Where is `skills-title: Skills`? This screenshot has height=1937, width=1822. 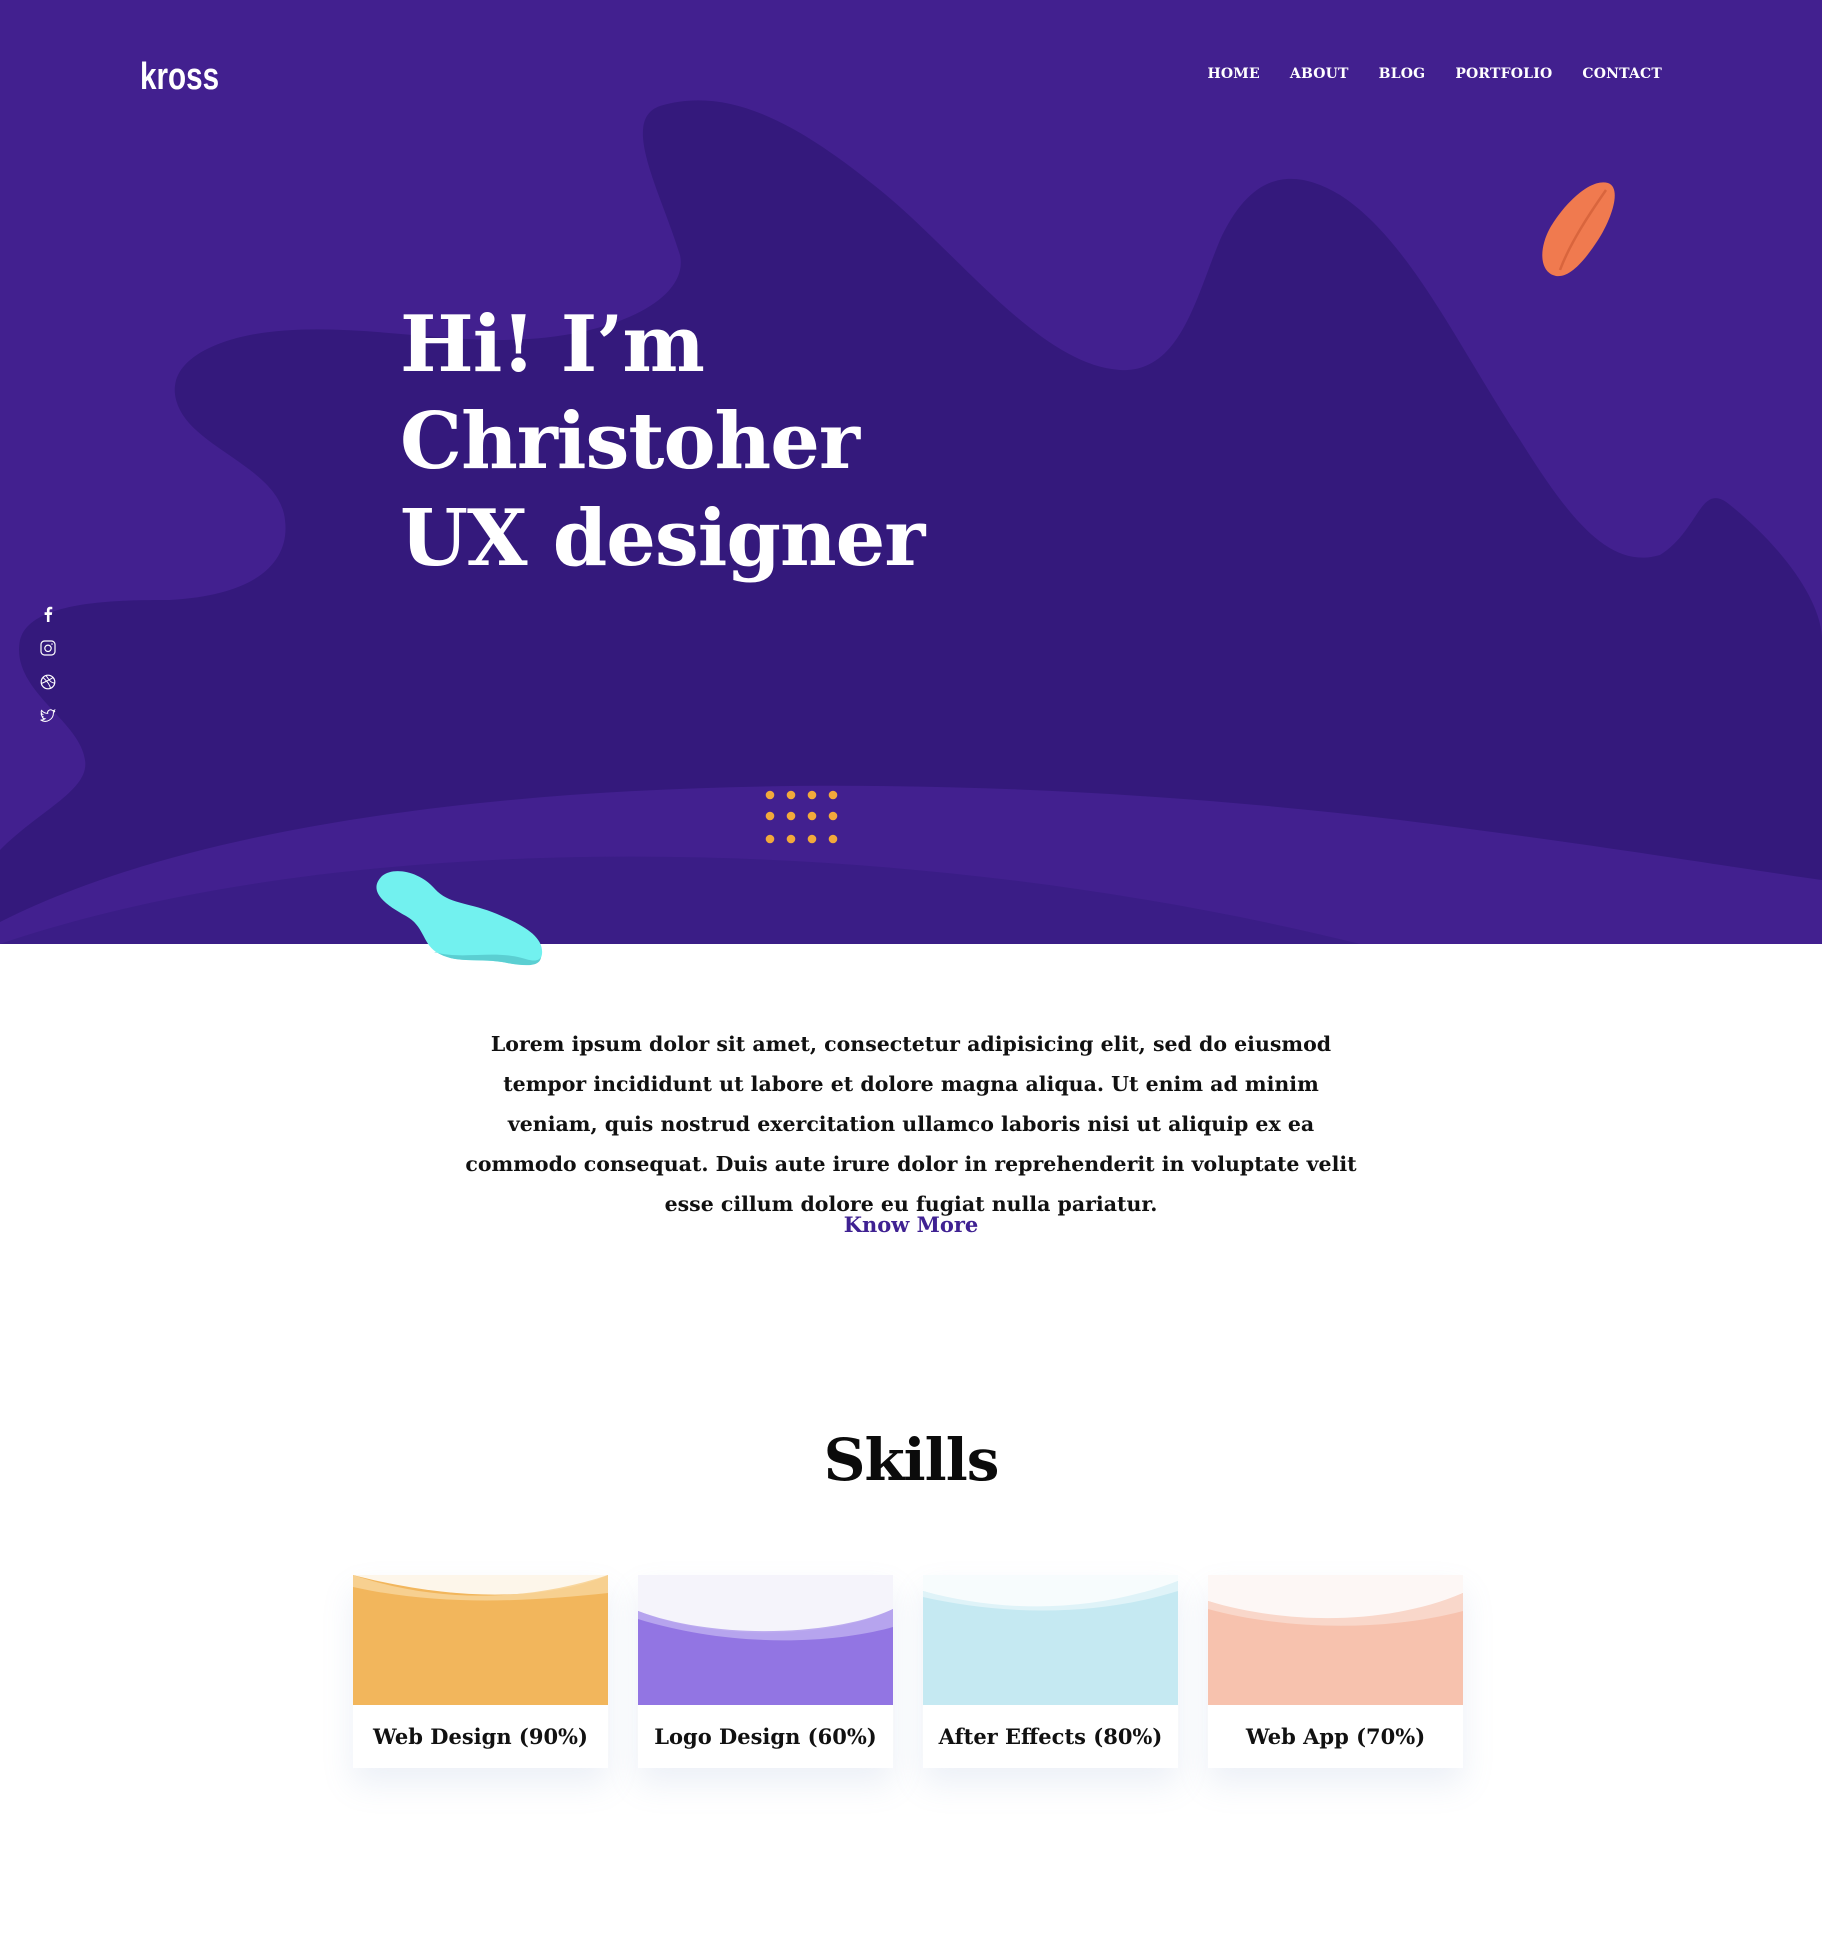
skills-title: Skills is located at coordinates (911, 1460).